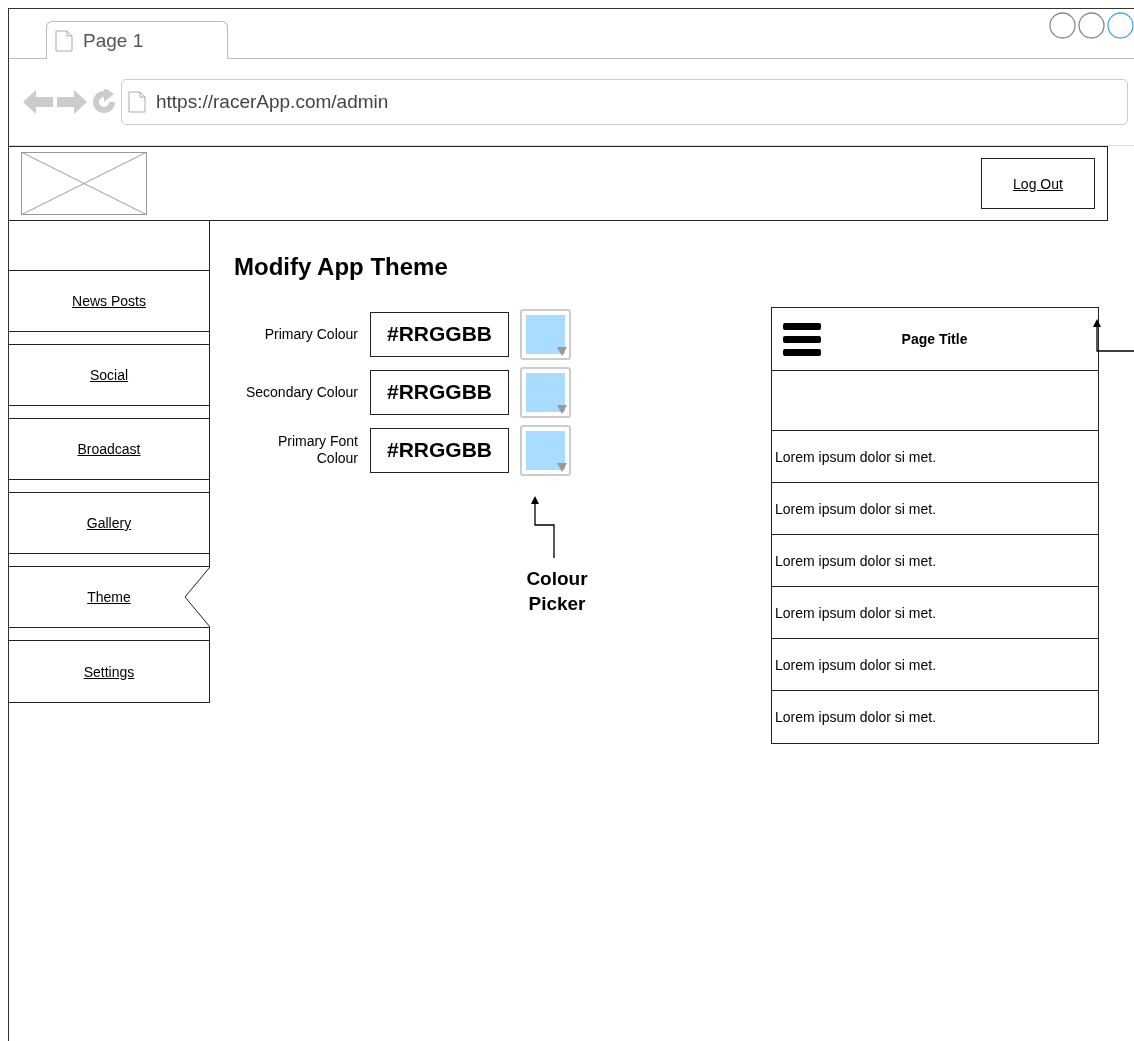 The height and width of the screenshot is (1041, 1134). I want to click on annotation-arrow, so click(1113, 336).